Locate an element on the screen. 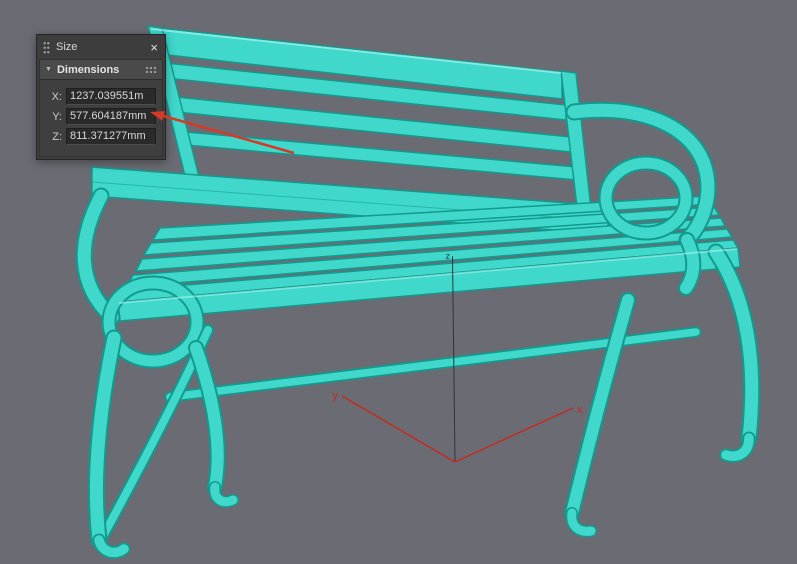  dimension-row-z: Z: 811.371277mm is located at coordinates (101, 136).